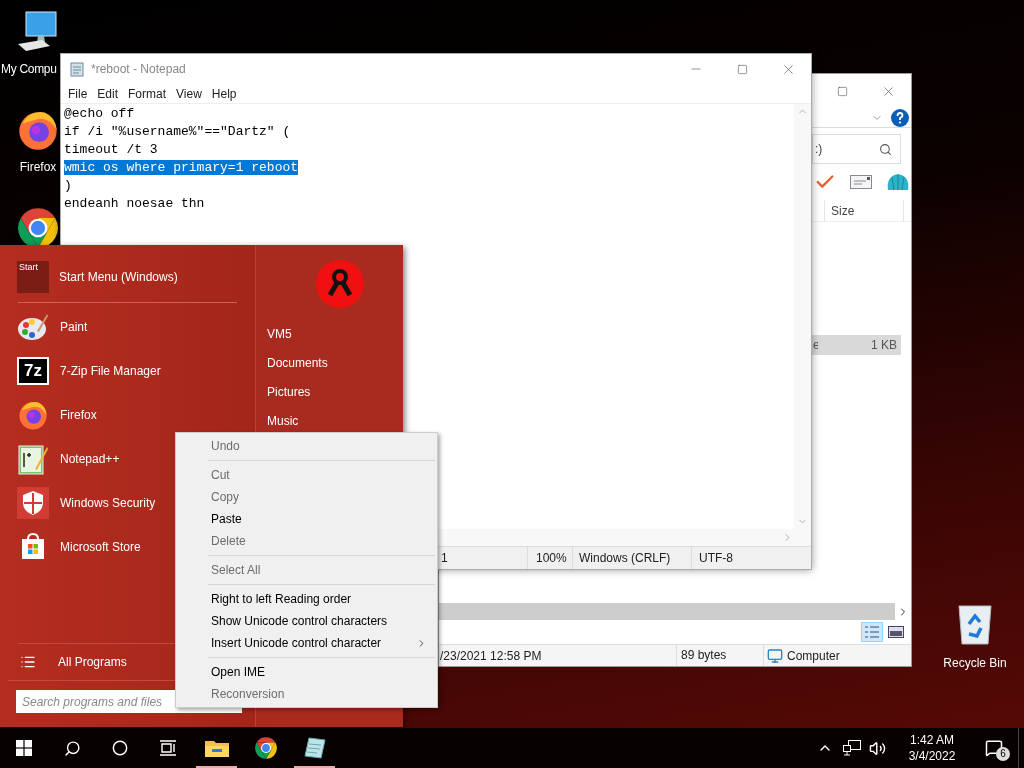 Image resolution: width=1024 pixels, height=768 pixels. I want to click on status-encoding: UTF-8, so click(751, 558).